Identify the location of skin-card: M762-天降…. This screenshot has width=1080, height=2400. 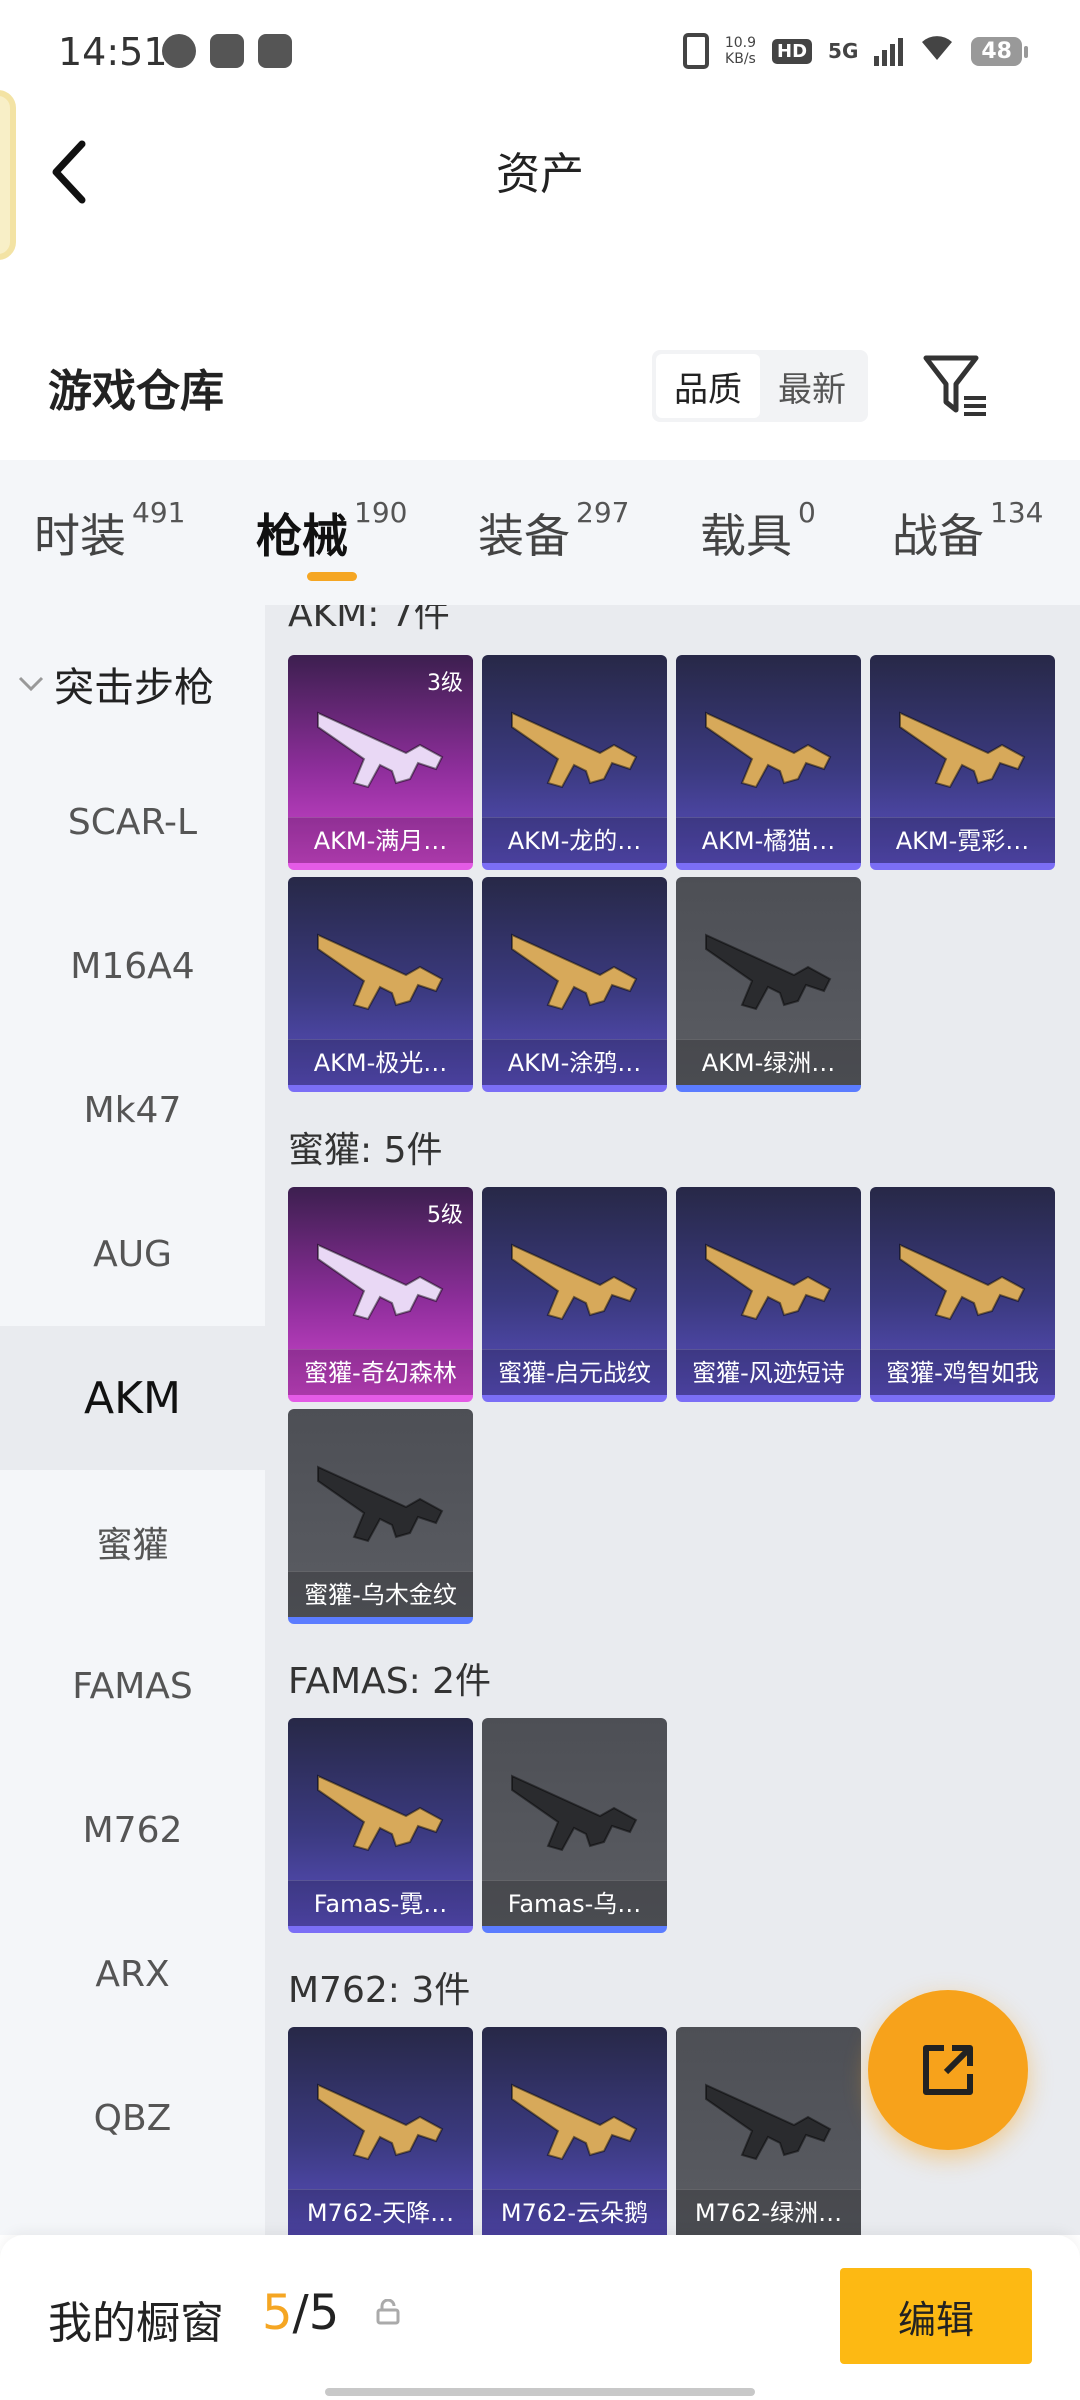
(380, 2131).